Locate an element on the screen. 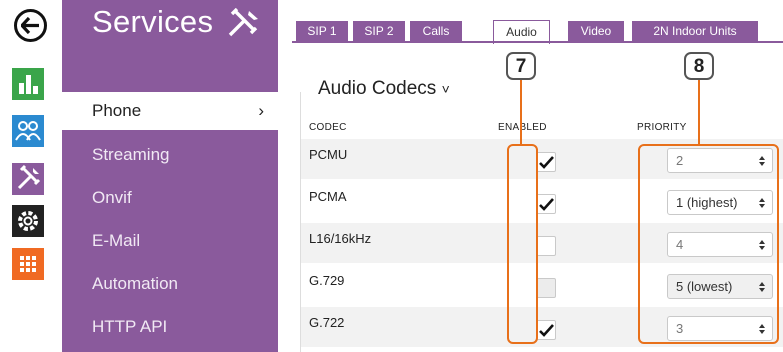 This screenshot has height=352, width=783. tab-underline is located at coordinates (537, 42).